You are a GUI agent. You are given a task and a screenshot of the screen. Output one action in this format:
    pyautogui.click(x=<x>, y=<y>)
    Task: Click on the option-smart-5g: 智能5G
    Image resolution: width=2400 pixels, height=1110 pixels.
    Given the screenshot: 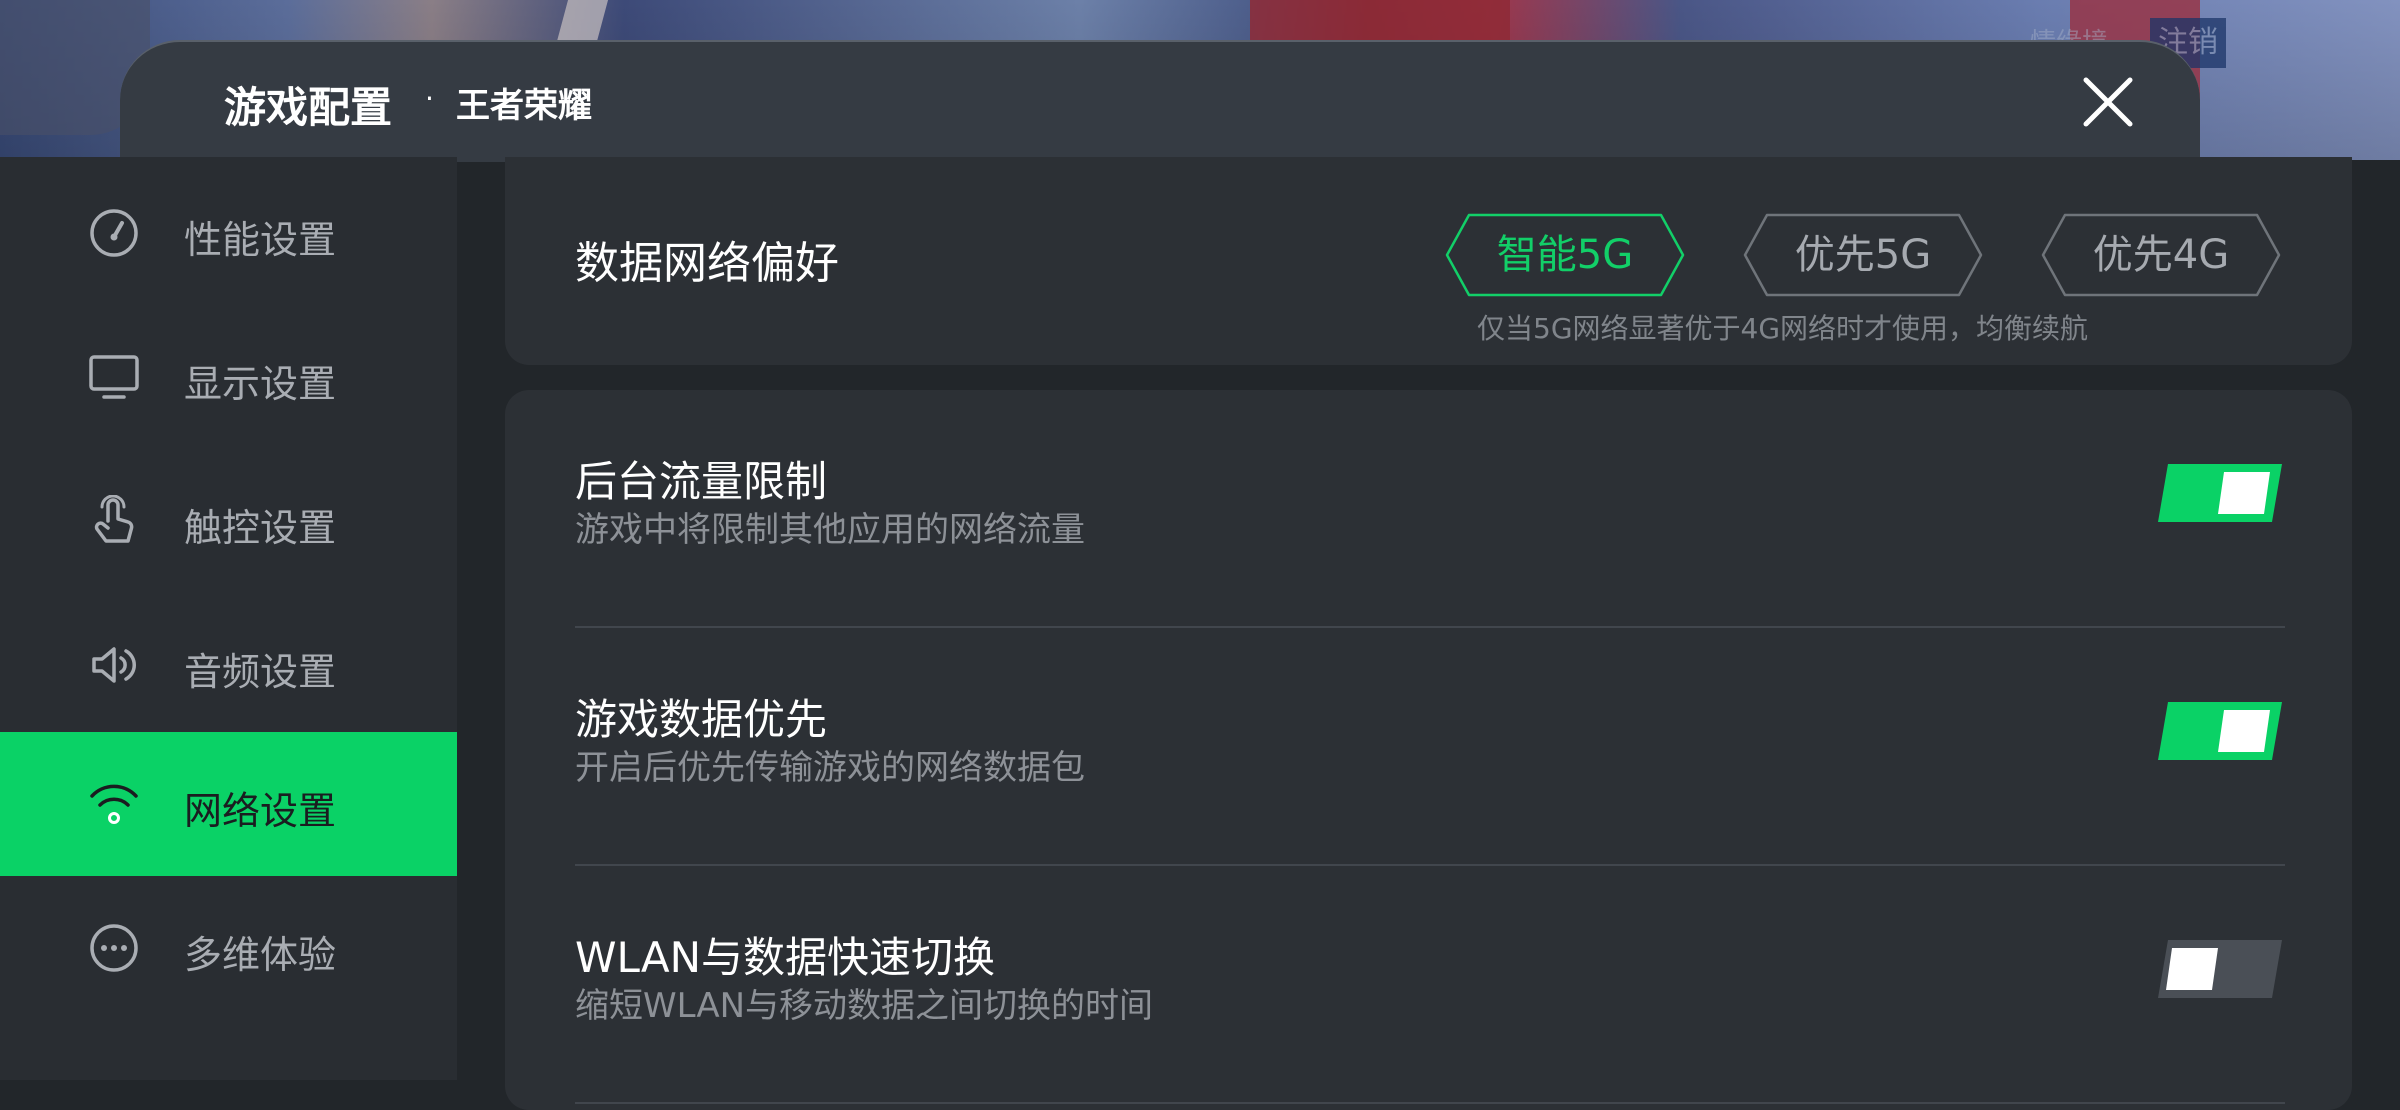 What is the action you would take?
    pyautogui.click(x=1565, y=255)
    